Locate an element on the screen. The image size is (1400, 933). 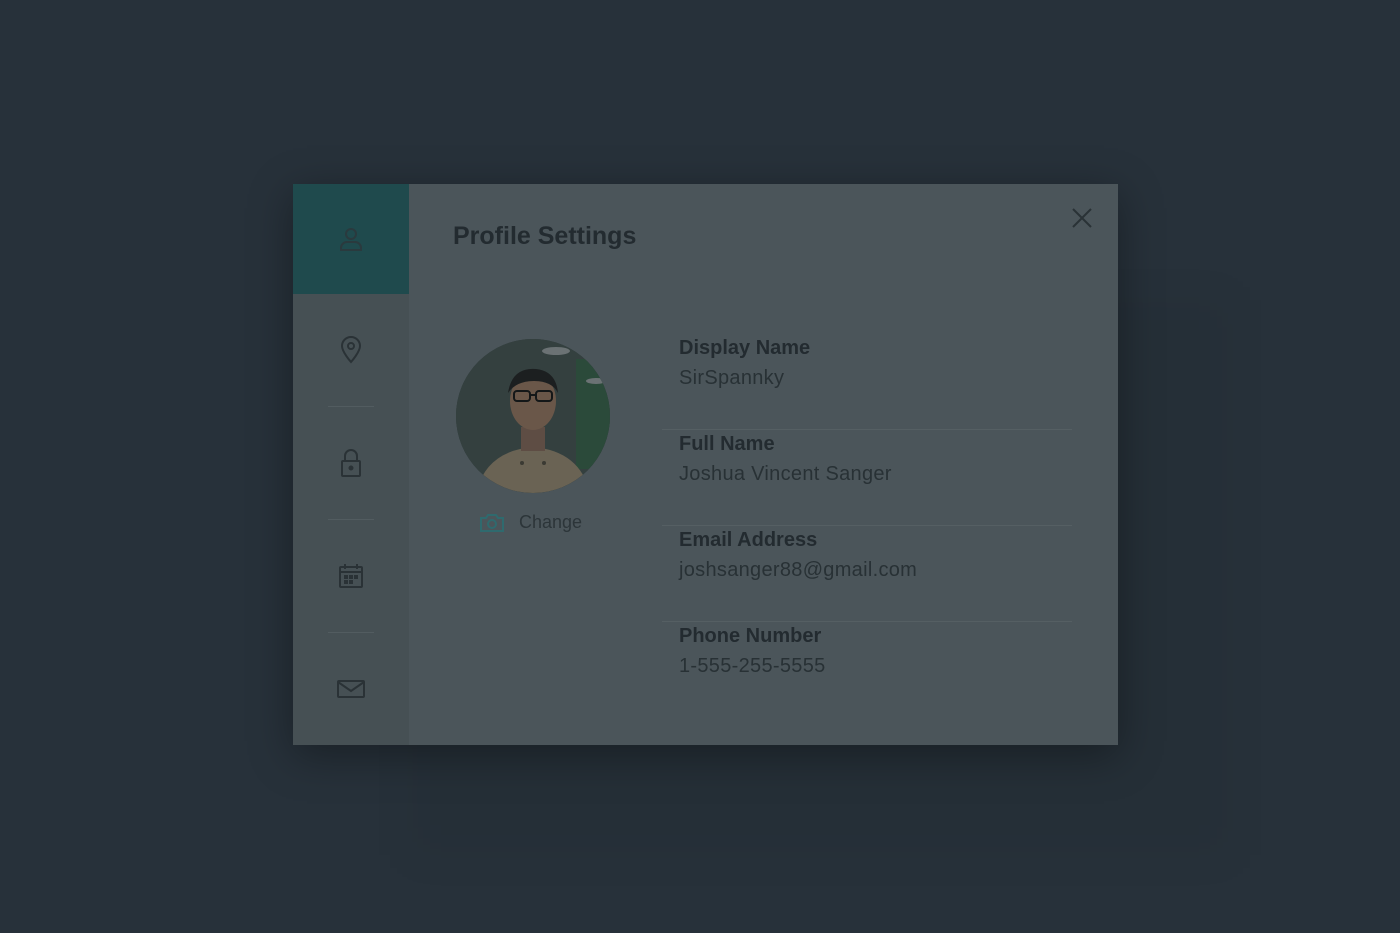
calendar-icon is located at coordinates (351, 576).